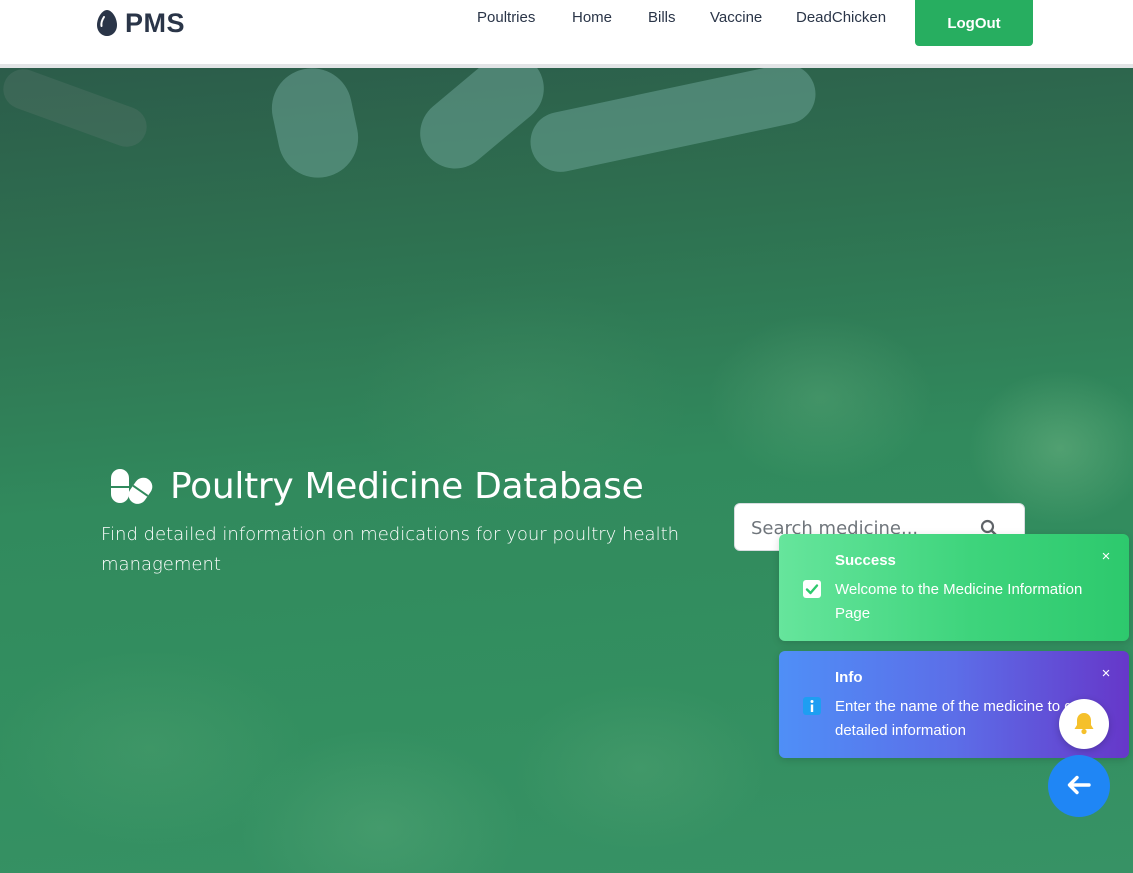 The image size is (1133, 873). What do you see at coordinates (959, 601) in the screenshot?
I see `toast-message: Welcome to the Medicine Information Page` at bounding box center [959, 601].